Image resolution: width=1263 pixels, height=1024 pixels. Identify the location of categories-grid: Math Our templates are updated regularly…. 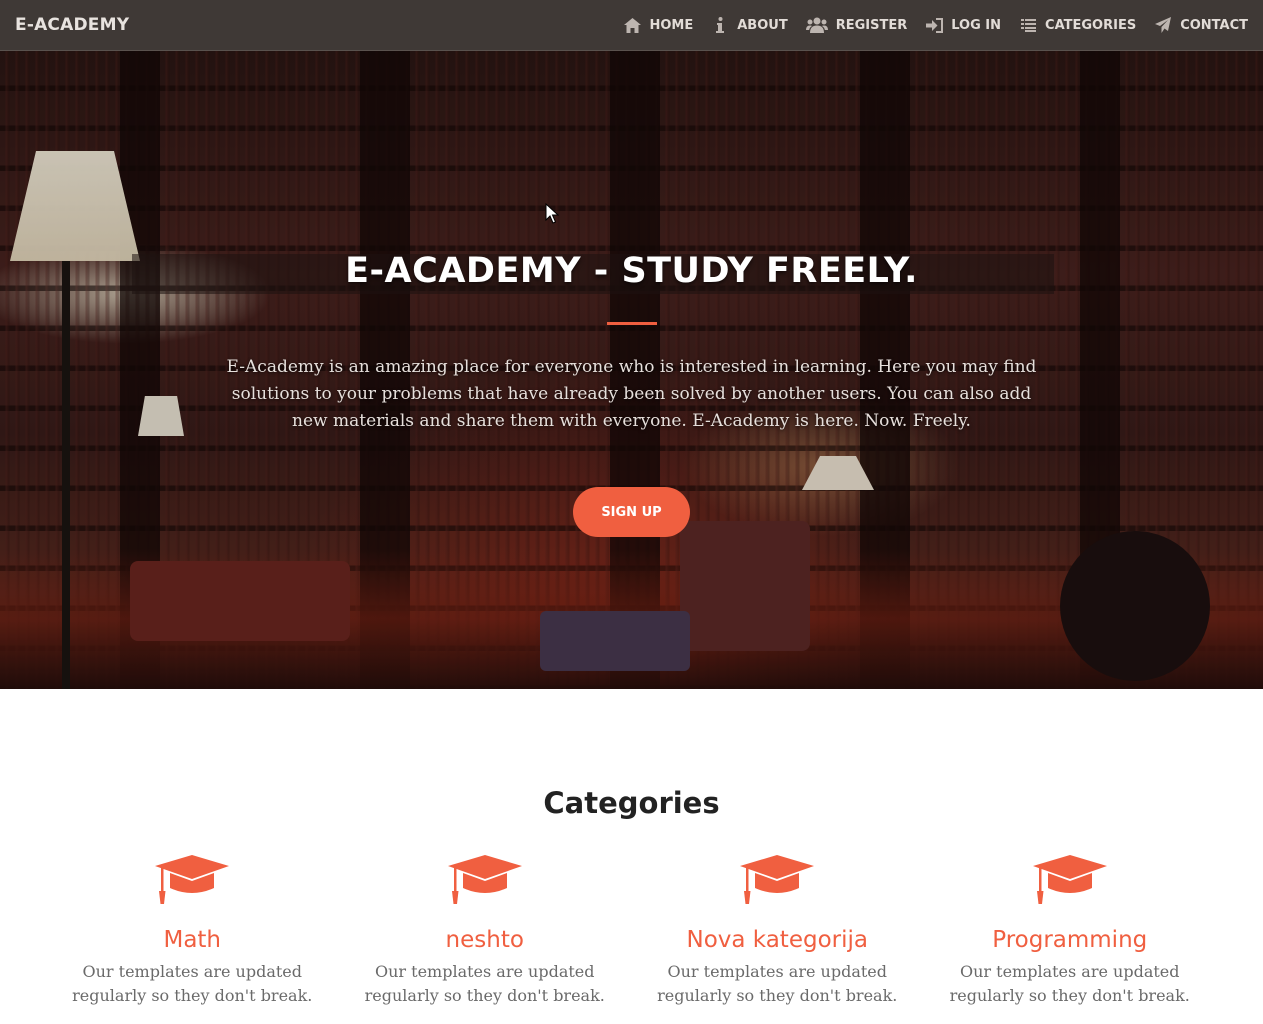
(631, 931).